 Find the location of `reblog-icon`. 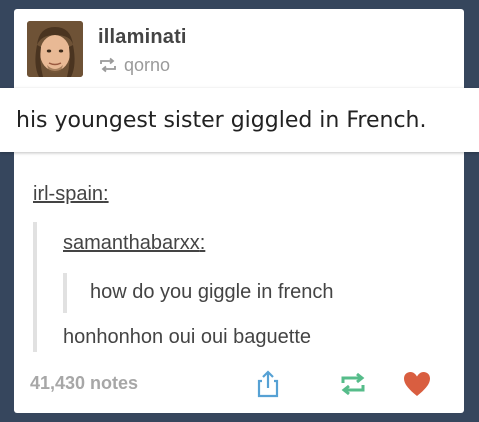

reblog-icon is located at coordinates (353, 384).